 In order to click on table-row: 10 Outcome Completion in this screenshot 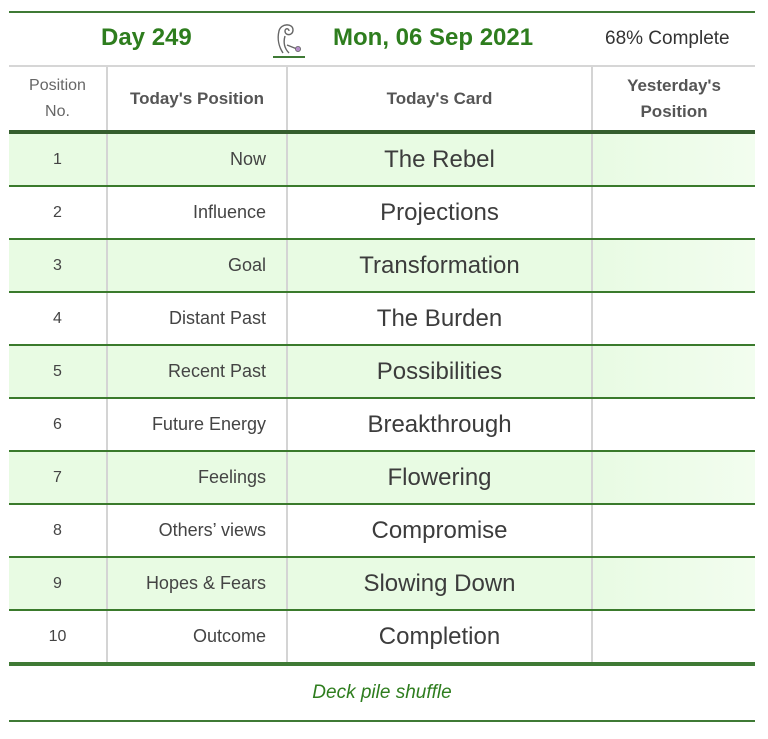, I will do `click(382, 638)`.